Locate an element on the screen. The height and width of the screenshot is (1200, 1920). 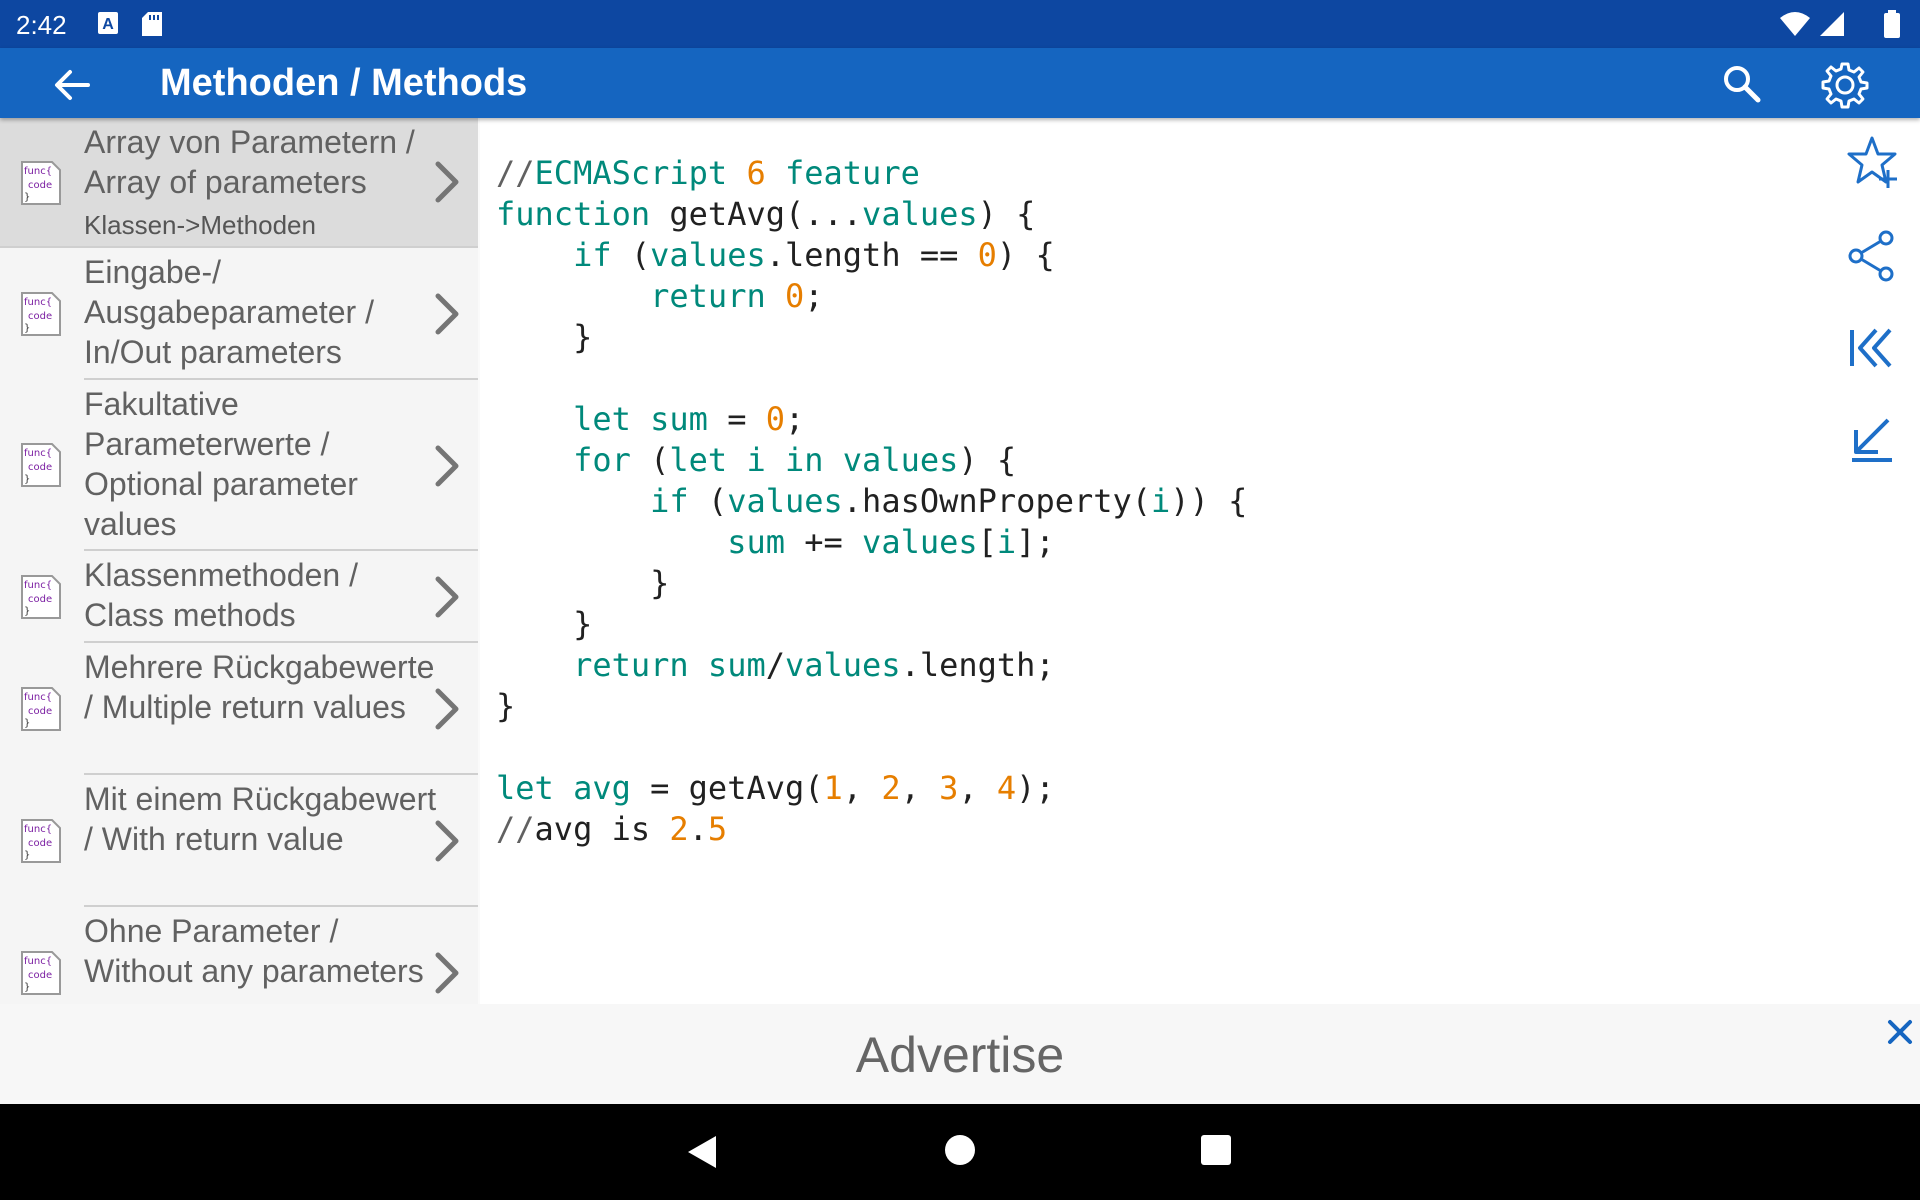
nav-home-icon is located at coordinates (960, 1150).